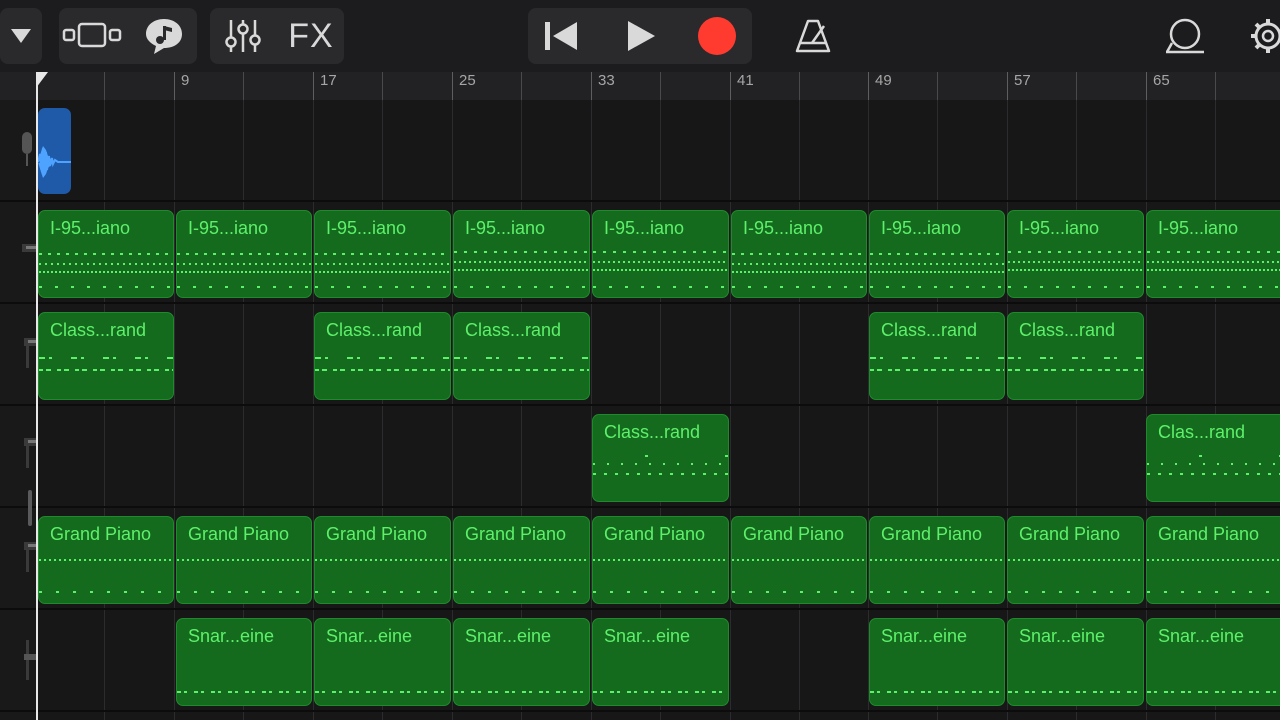 Image resolution: width=1280 pixels, height=720 pixels. I want to click on audio-region, so click(54, 151).